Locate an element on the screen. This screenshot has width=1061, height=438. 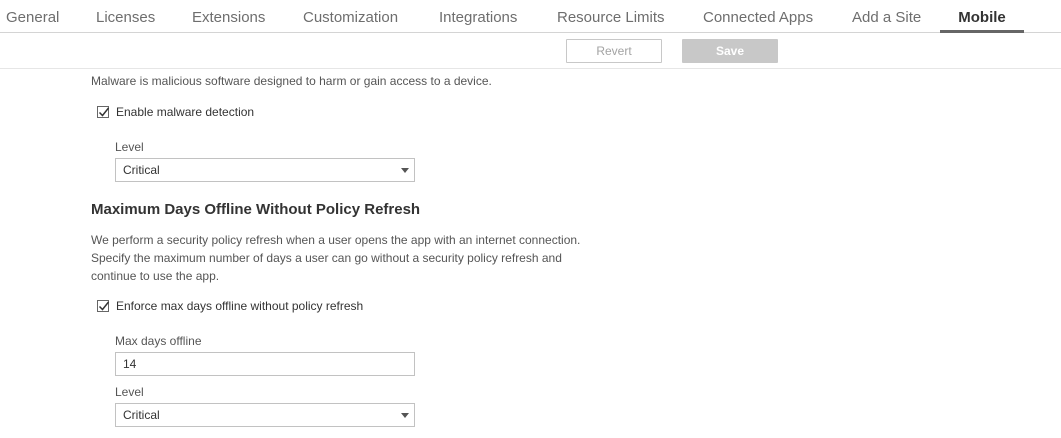
max-days-input is located at coordinates (265, 364).